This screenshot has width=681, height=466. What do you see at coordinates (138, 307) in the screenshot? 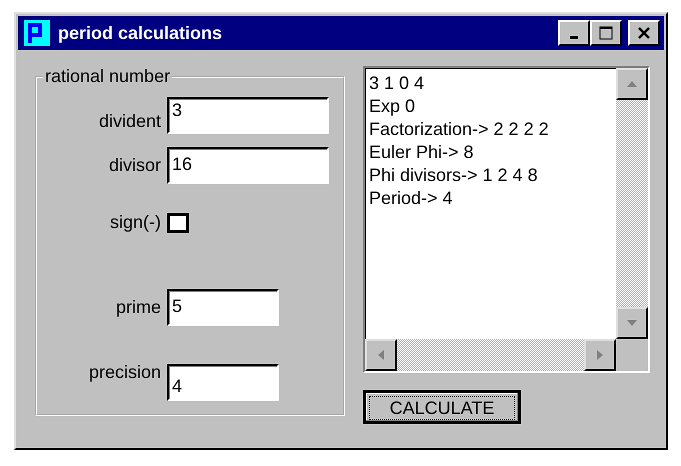
I see `field-label: prime` at bounding box center [138, 307].